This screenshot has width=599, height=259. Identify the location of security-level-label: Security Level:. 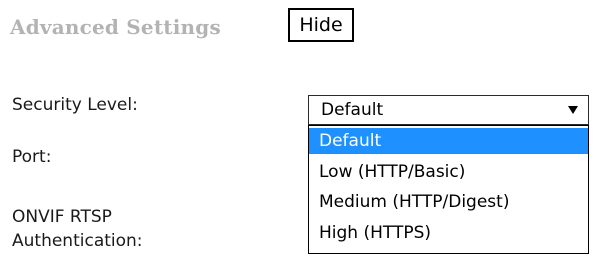
(75, 105).